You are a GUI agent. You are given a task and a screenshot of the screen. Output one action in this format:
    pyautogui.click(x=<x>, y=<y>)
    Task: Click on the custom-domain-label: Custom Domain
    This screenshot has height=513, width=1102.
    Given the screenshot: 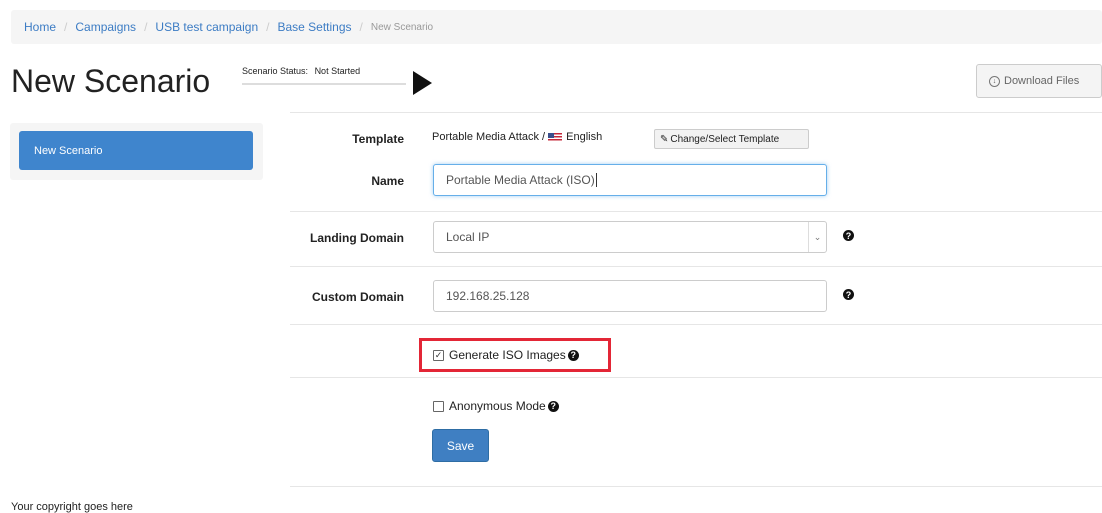 What is the action you would take?
    pyautogui.click(x=357, y=297)
    